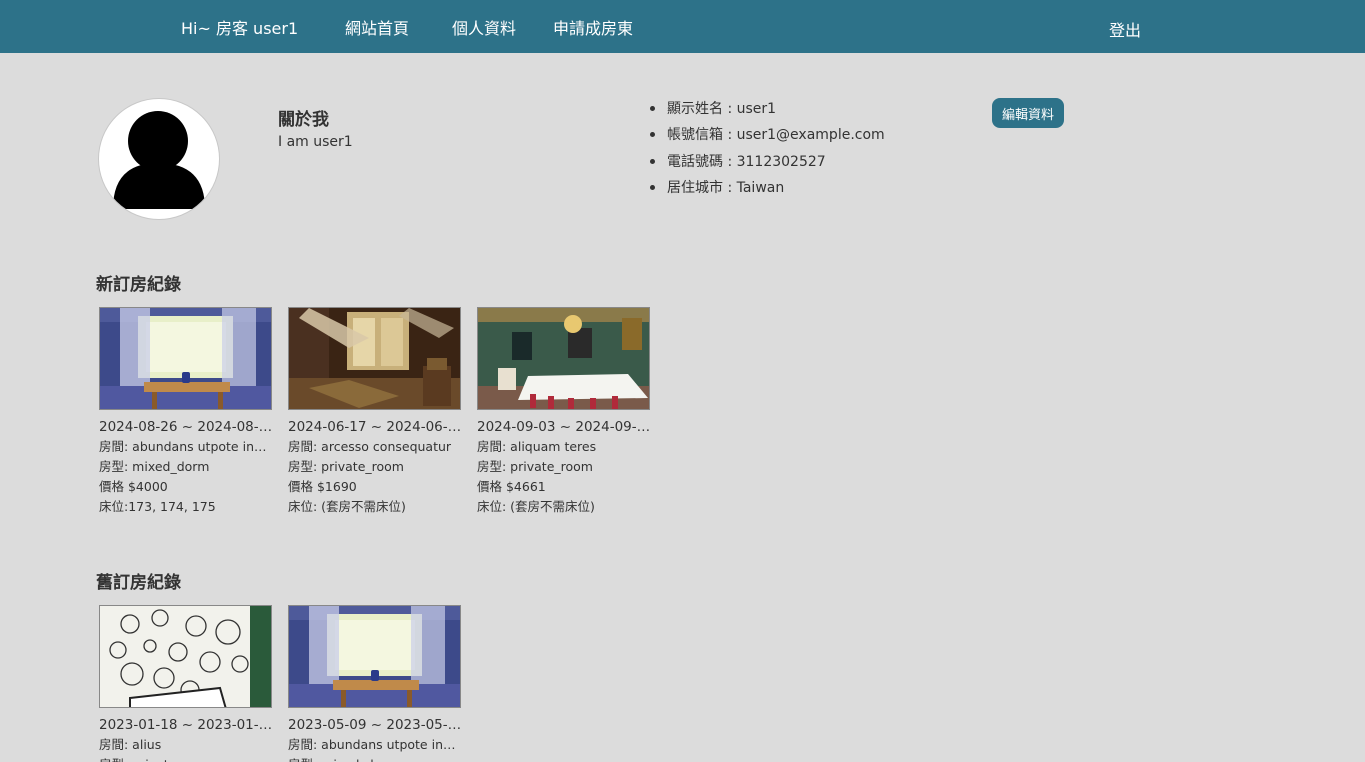  Describe the element at coordinates (1125, 29) in the screenshot. I see `logout-link: 登出` at that location.